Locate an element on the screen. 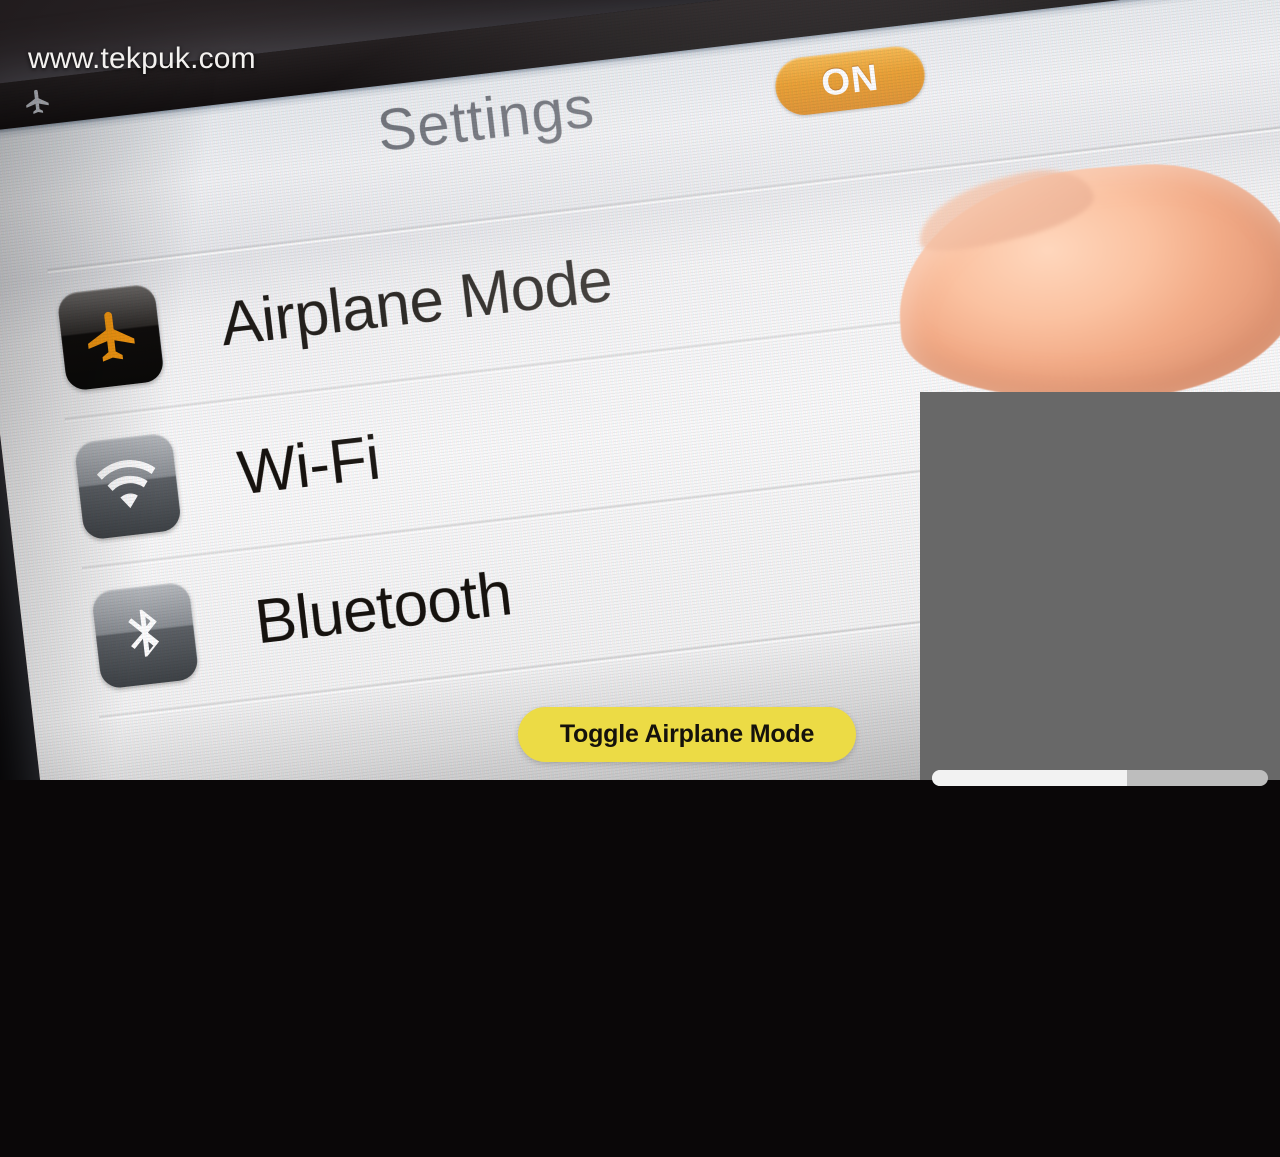 The width and height of the screenshot is (1280, 1157). settings-row-label: Wi-Fi is located at coordinates (309, 466).